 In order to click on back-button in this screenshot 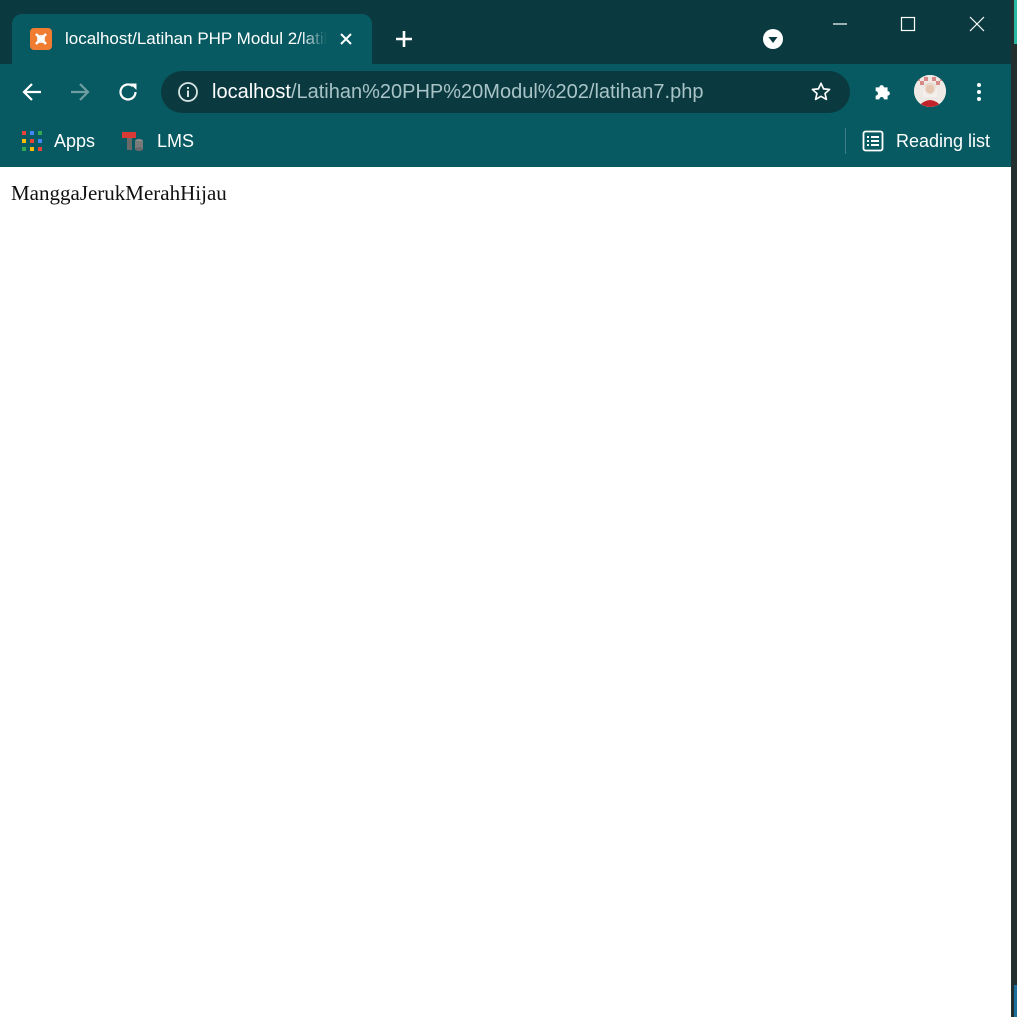, I will do `click(32, 92)`.